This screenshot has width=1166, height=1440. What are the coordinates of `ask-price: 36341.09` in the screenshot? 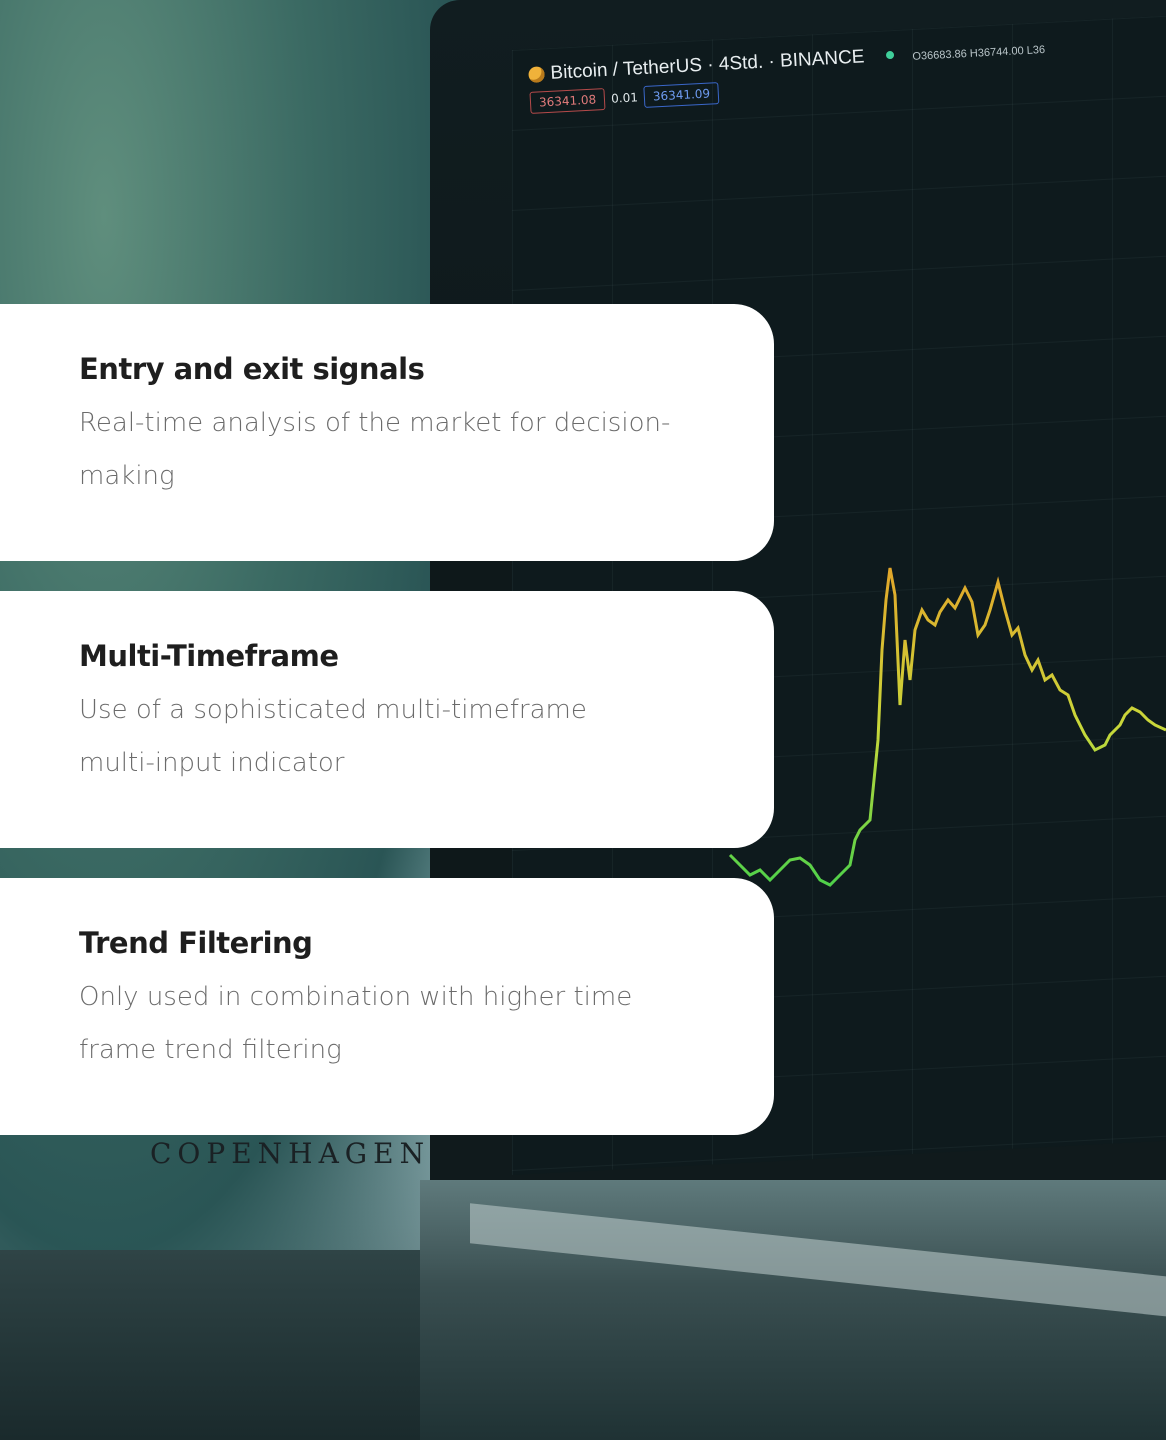 It's located at (681, 95).